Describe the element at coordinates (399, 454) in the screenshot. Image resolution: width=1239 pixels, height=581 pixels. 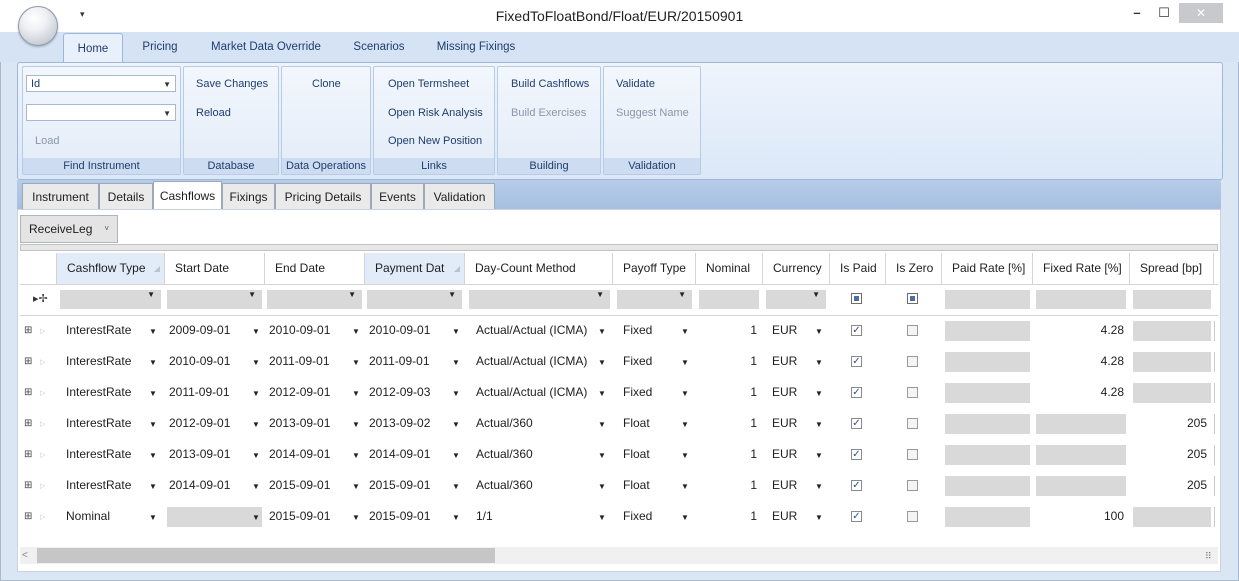
I see `cell-payment-date: 2014-09-01` at that location.